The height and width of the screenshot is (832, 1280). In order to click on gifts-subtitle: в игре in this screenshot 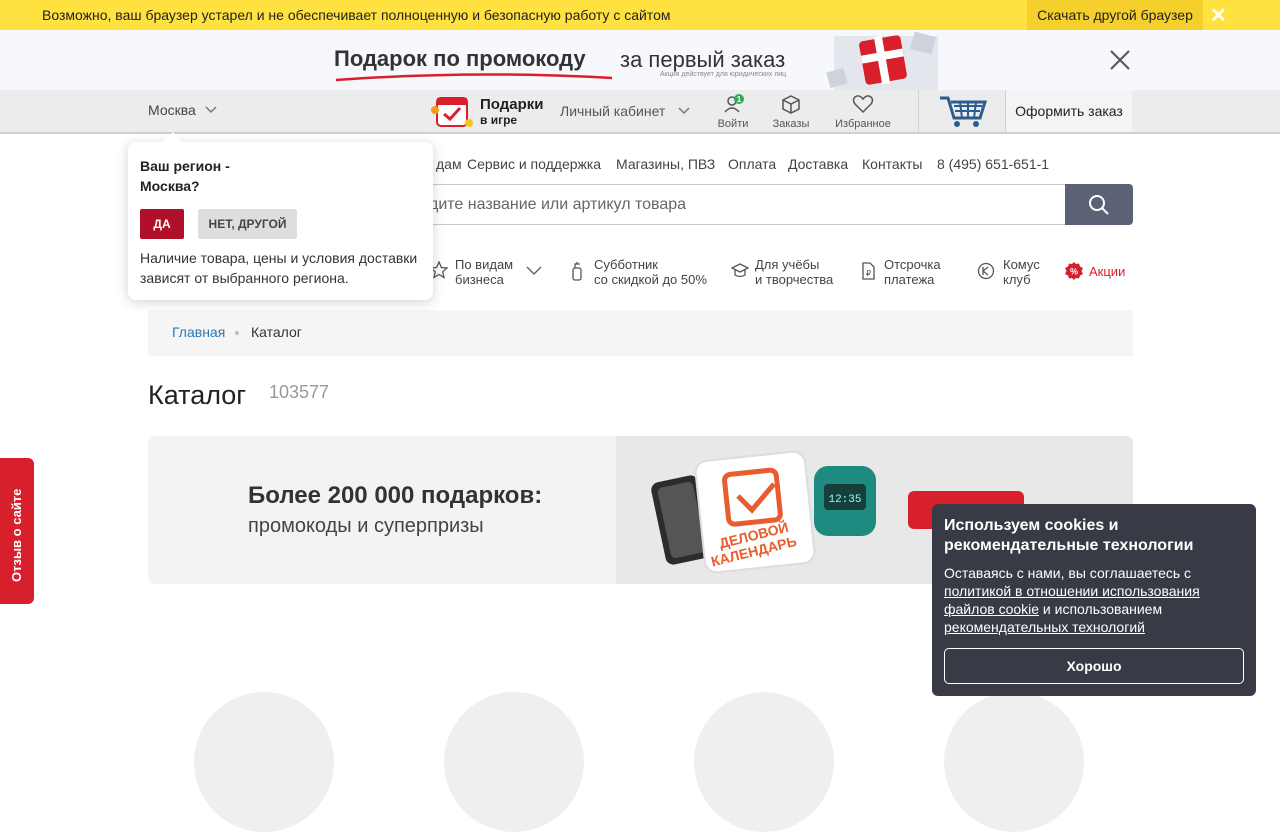, I will do `click(498, 120)`.